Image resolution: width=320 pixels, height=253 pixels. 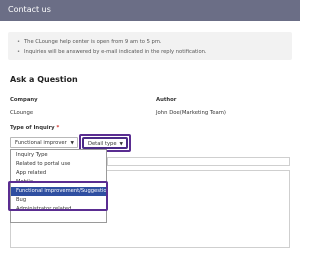 I want to click on inquiry-type-label-text: Type of Inquiry, so click(x=32, y=128).